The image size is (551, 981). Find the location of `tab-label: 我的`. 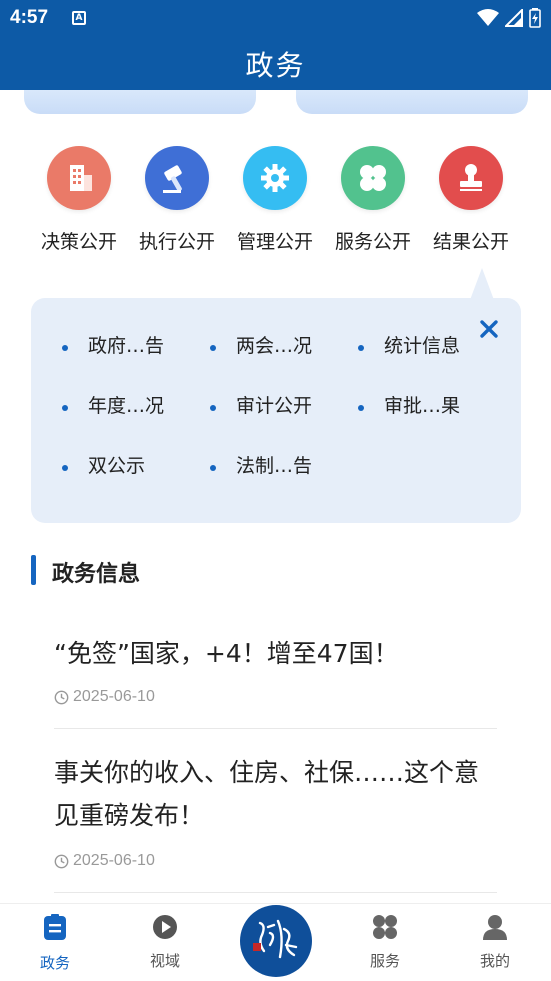

tab-label: 我的 is located at coordinates (494, 961).